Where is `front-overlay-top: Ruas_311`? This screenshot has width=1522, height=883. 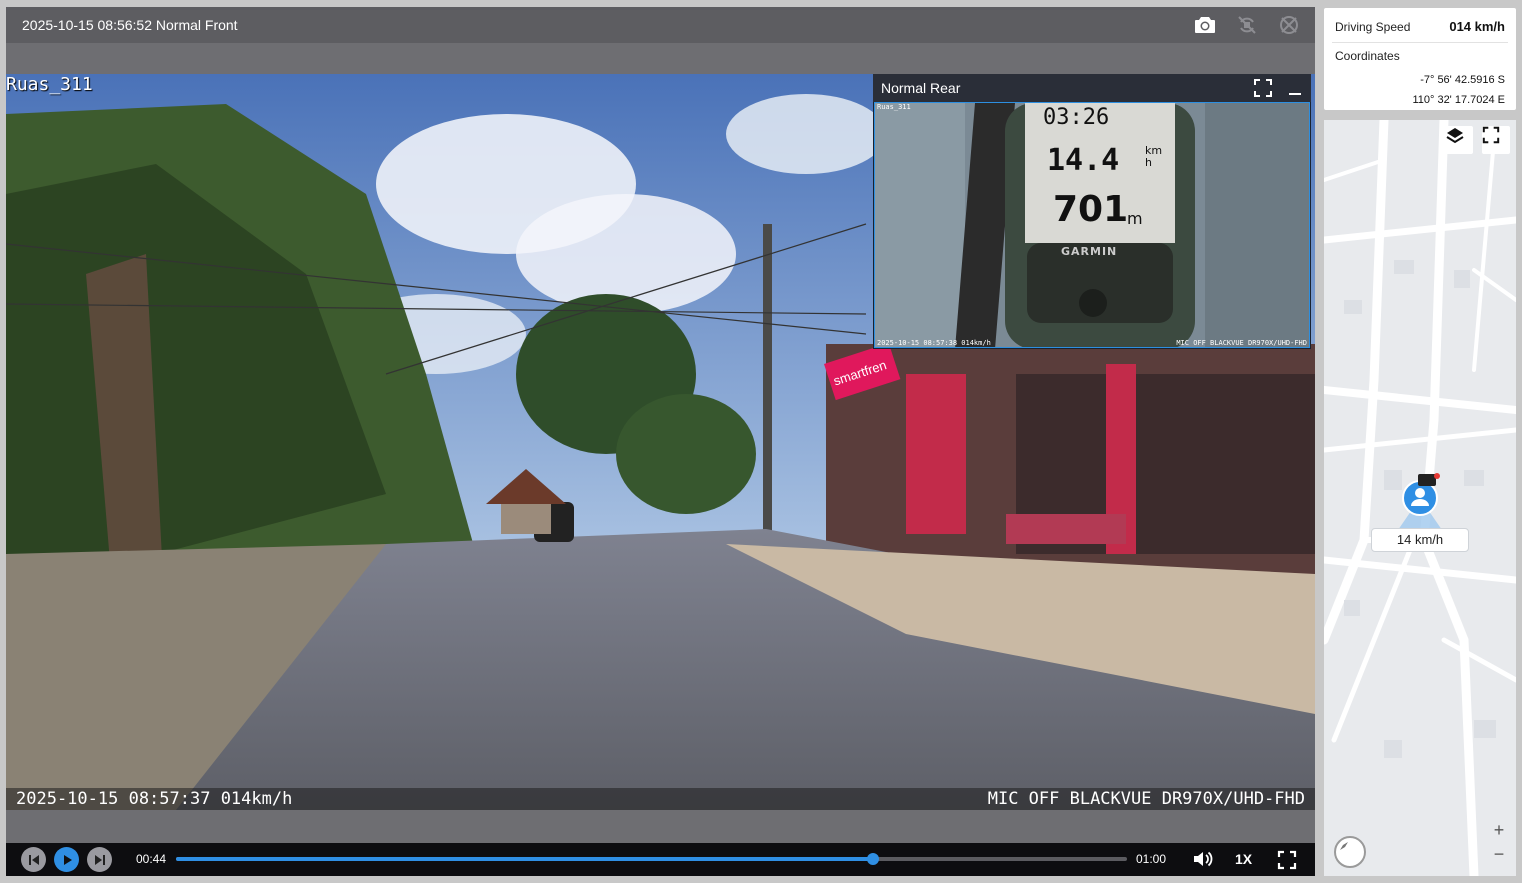
front-overlay-top: Ruas_311 is located at coordinates (49, 84).